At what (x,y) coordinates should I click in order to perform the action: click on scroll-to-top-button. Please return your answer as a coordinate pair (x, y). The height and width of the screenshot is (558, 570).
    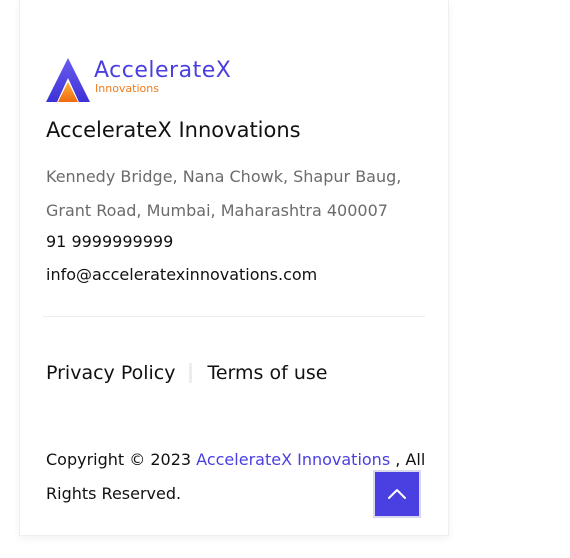
    Looking at the image, I should click on (397, 494).